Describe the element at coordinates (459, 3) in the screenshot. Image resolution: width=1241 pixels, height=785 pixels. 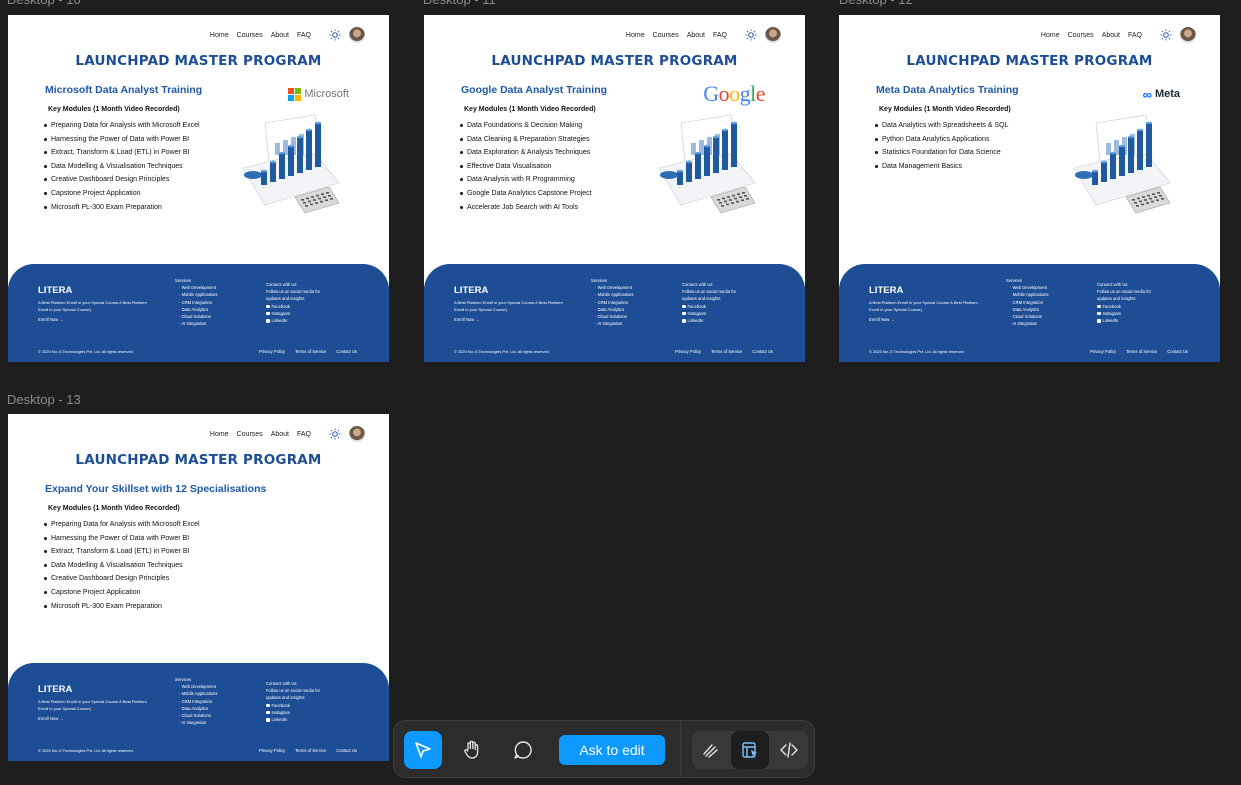
I see `frame-label: Desktop - 11` at that location.